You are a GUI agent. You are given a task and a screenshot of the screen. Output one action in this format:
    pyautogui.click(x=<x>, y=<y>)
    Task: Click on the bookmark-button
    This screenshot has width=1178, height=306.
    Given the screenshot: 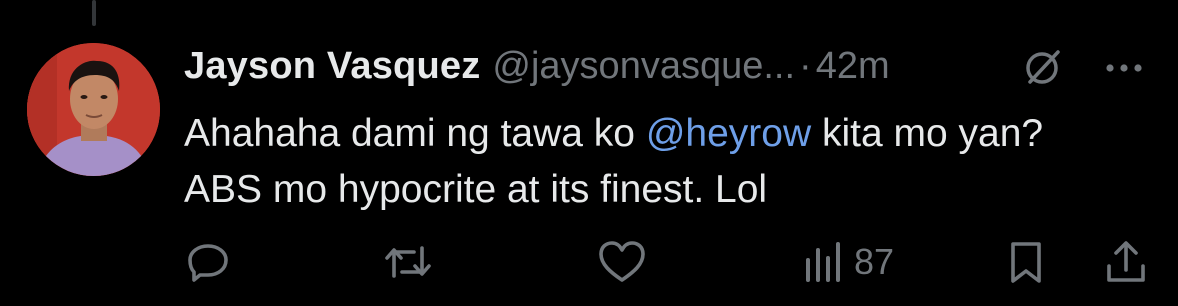 What is the action you would take?
    pyautogui.click(x=1026, y=262)
    